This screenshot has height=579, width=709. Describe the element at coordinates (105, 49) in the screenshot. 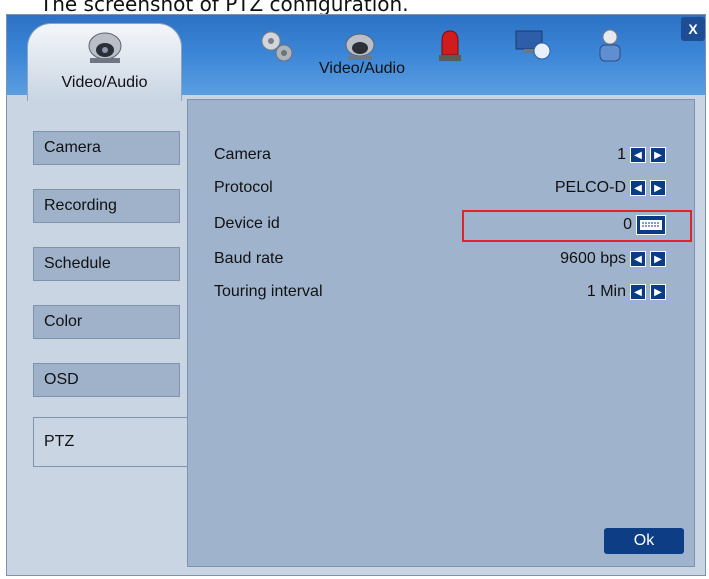

I see `camera-icon` at that location.